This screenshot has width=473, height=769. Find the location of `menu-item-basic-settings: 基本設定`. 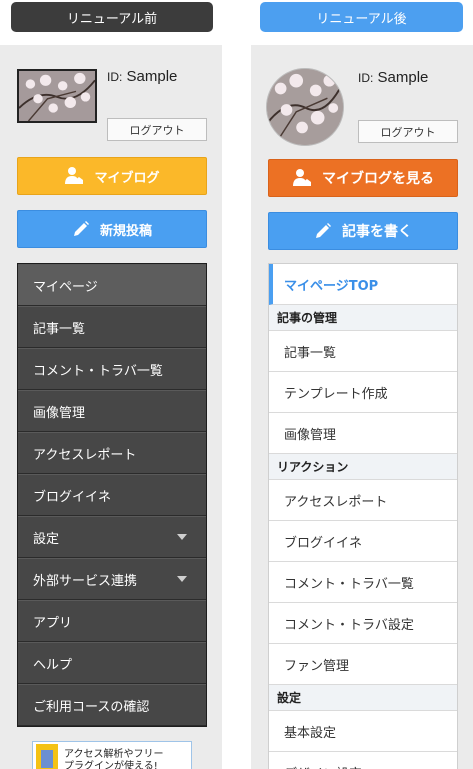

menu-item-basic-settings: 基本設定 is located at coordinates (363, 731).